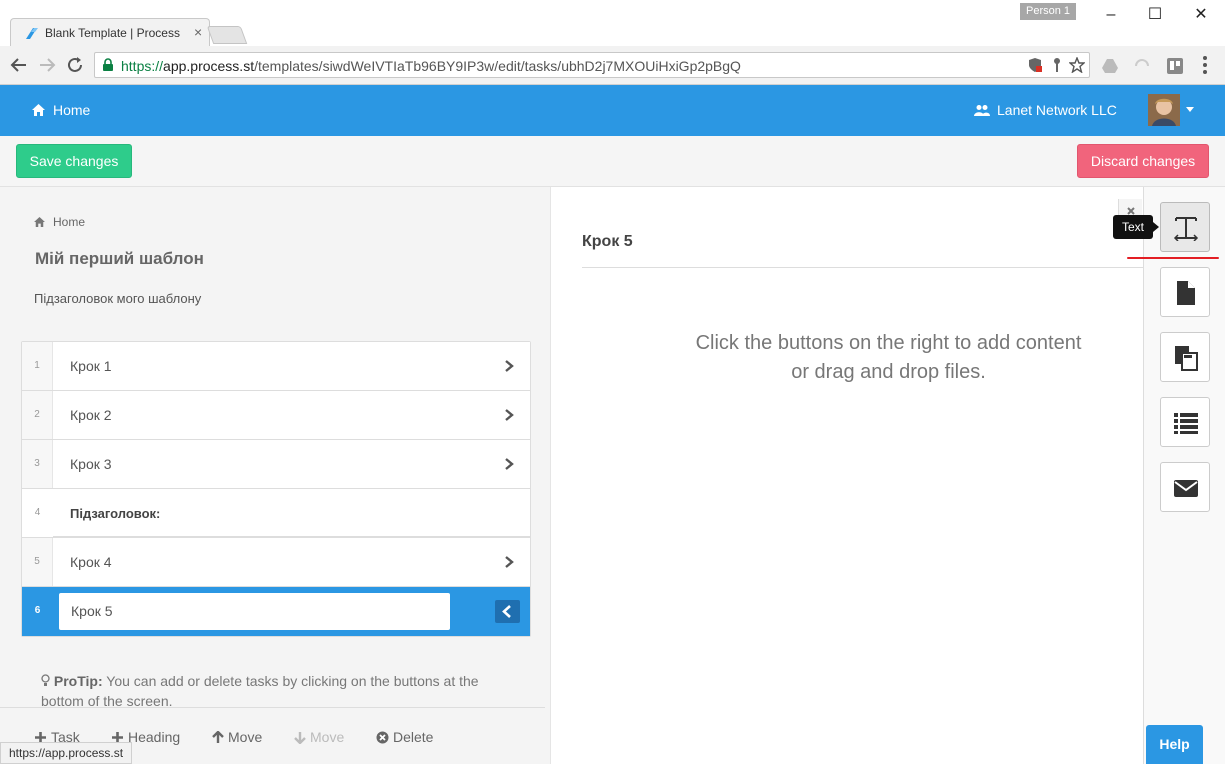  I want to click on task-number: 6, so click(37, 611).